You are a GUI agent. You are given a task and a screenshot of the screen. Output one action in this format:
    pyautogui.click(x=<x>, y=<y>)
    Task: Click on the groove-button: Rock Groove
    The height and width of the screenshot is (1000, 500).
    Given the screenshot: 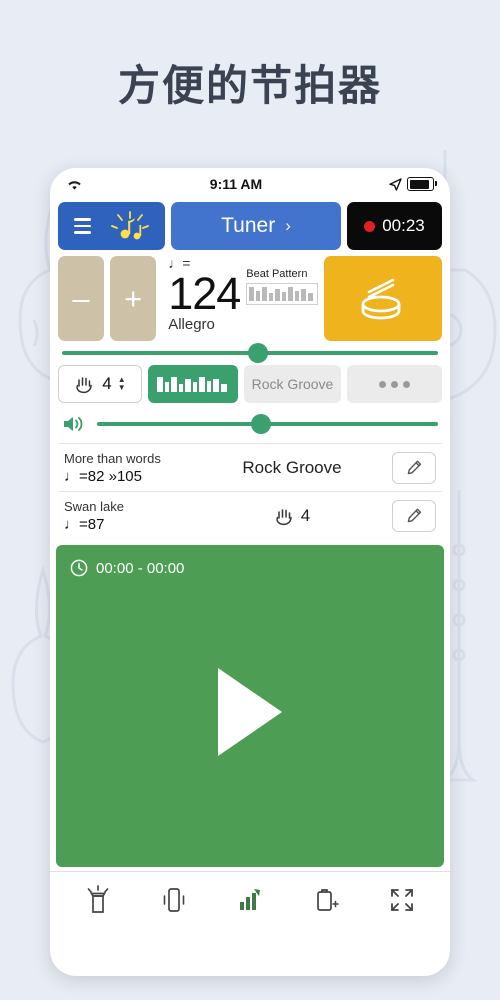 What is the action you would take?
    pyautogui.click(x=292, y=384)
    